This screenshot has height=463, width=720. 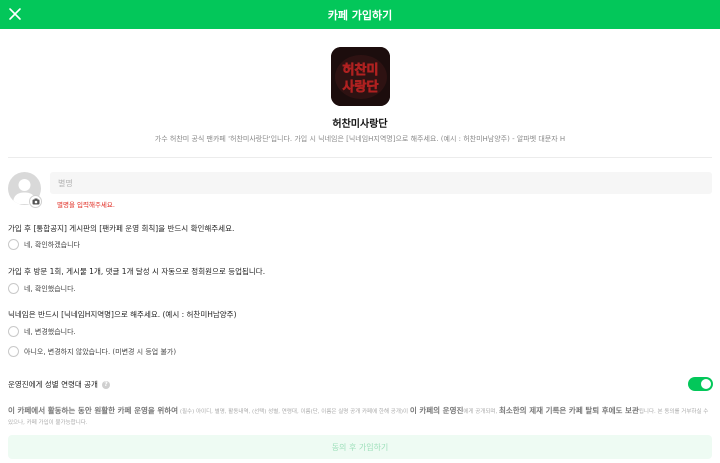 I want to click on join-button: 동의 후 가입하기, so click(x=360, y=447).